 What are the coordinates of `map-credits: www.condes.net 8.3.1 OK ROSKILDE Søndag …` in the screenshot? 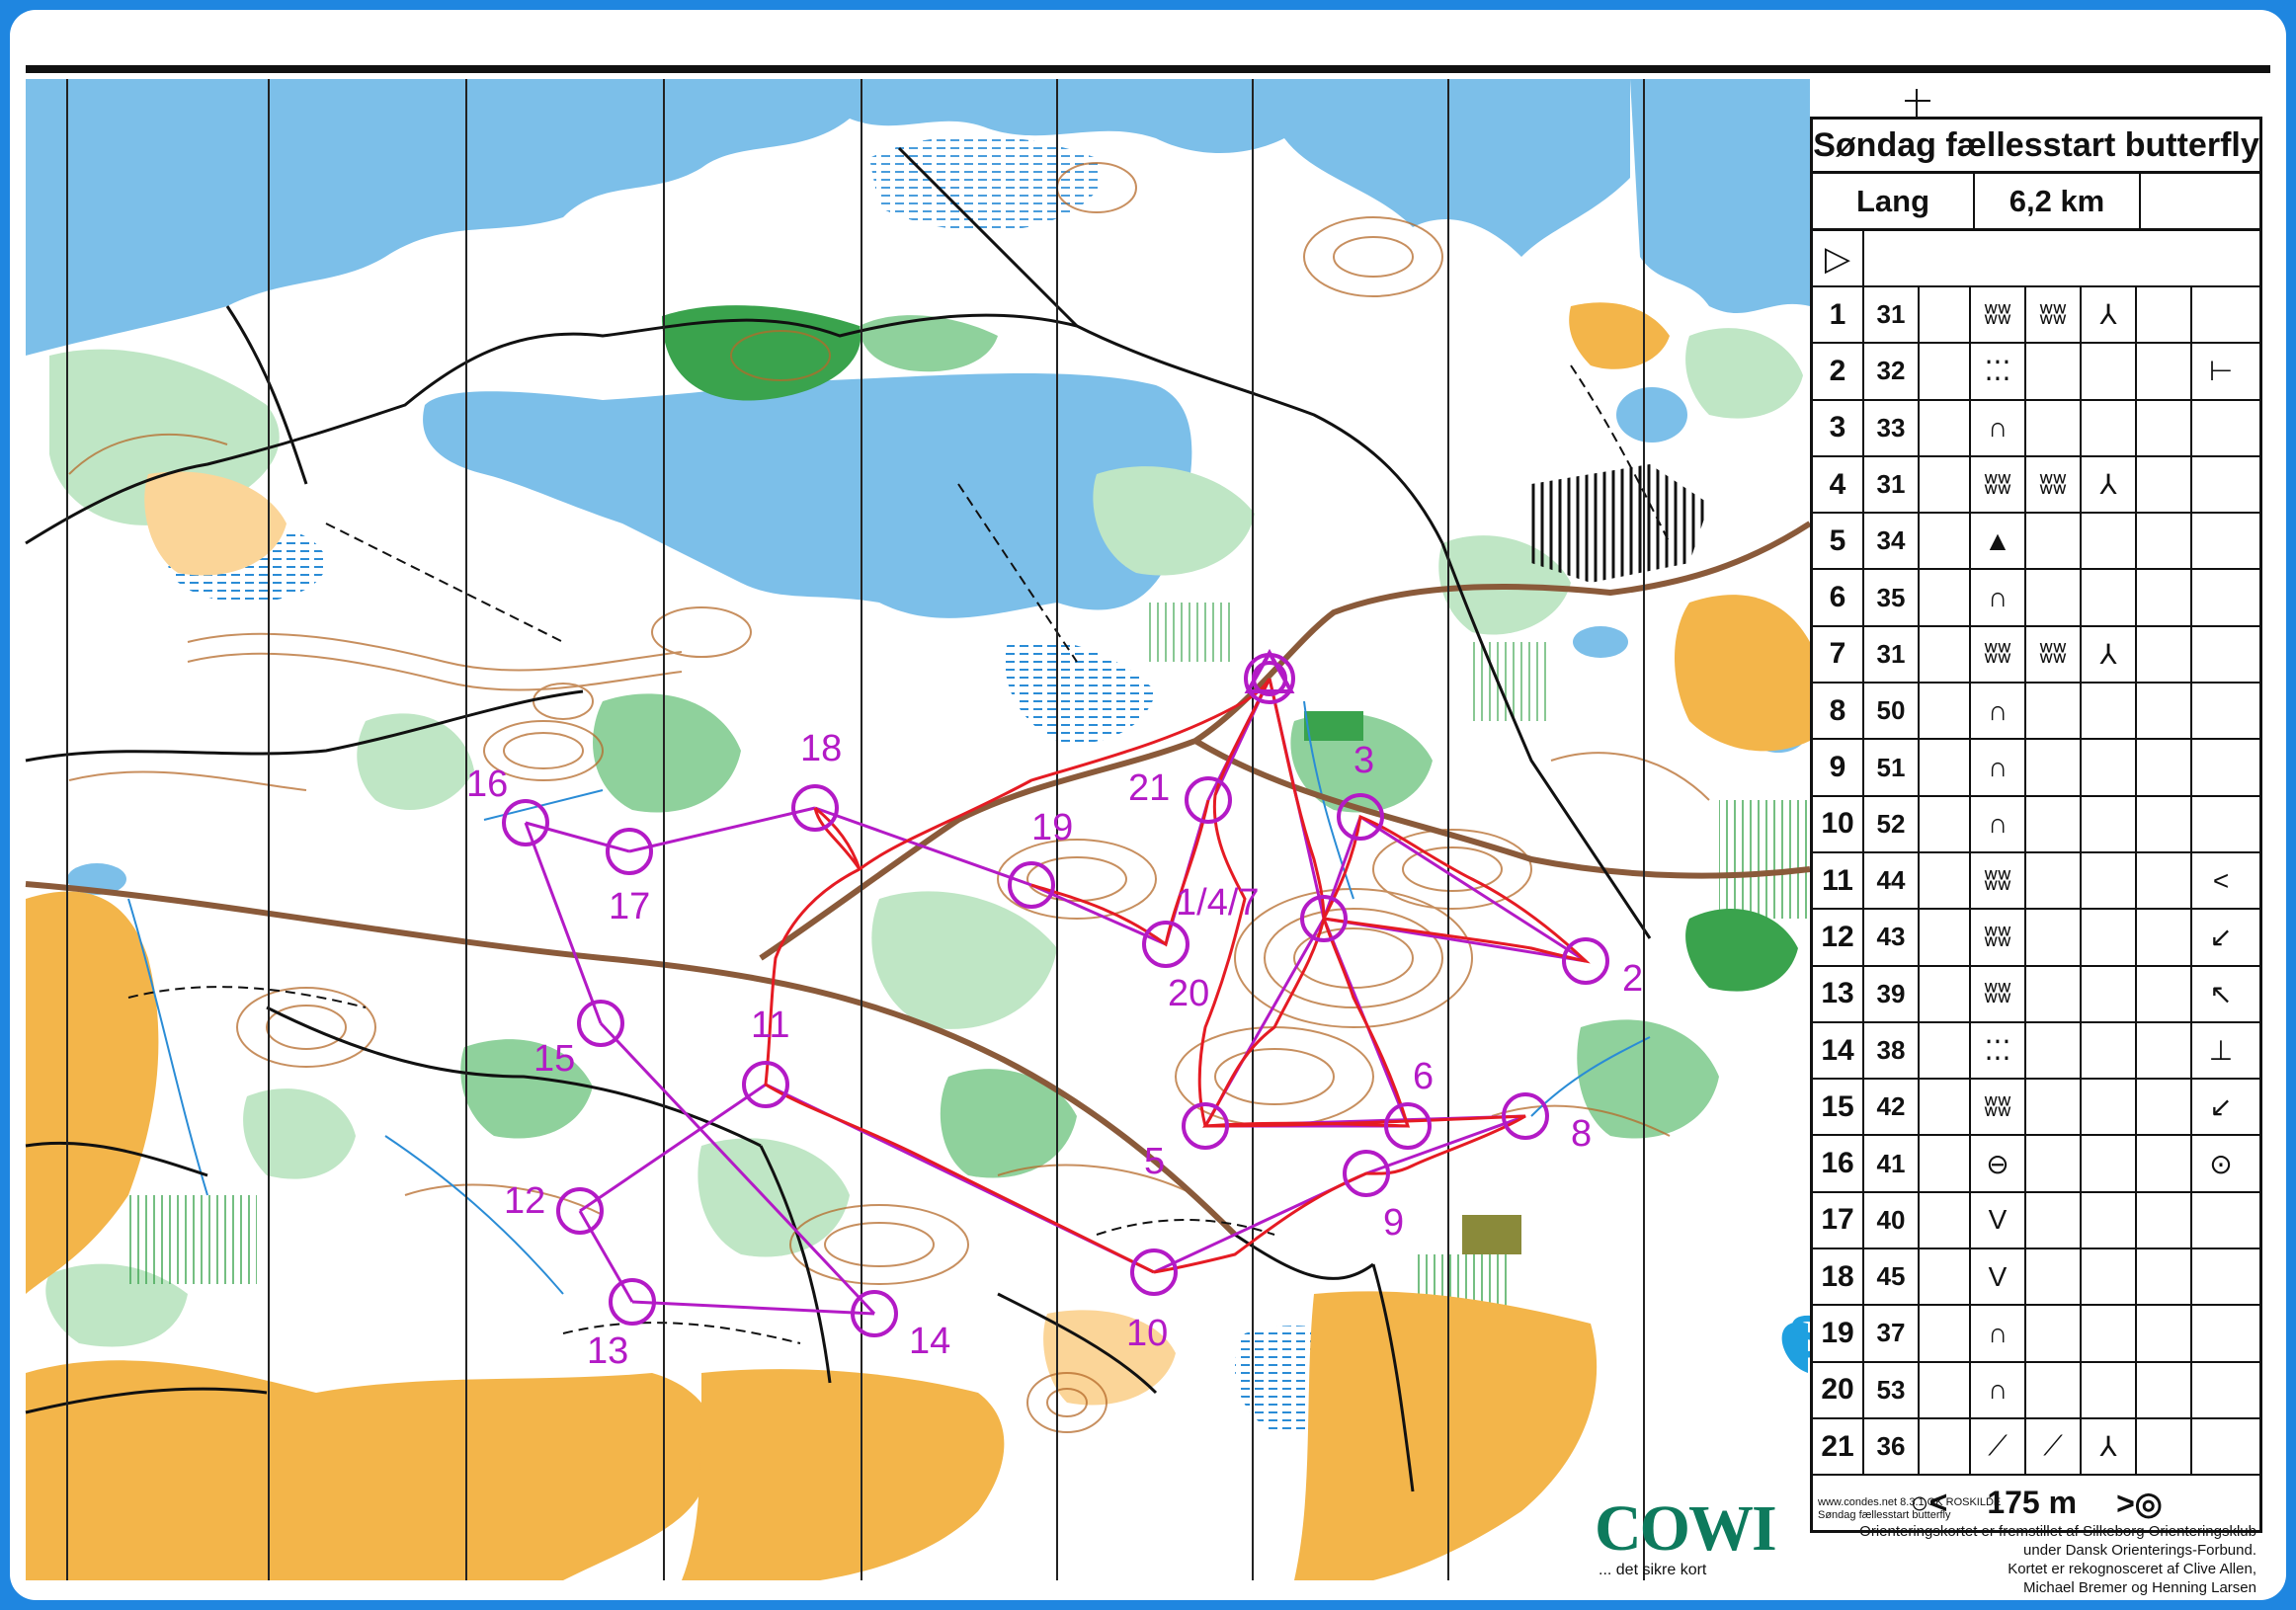 It's located at (2037, 1546).